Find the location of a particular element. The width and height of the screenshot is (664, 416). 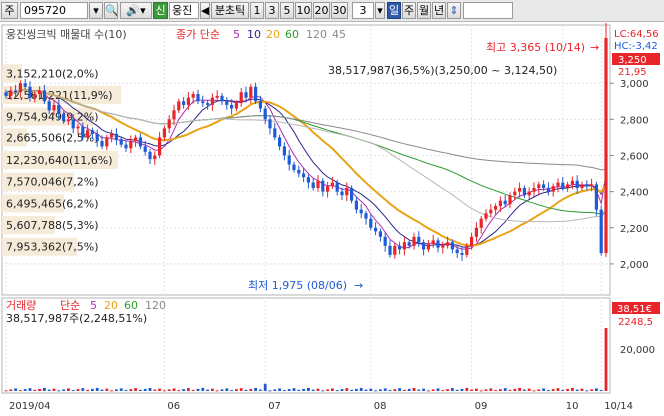

interval-1-button: 1 is located at coordinates (257, 10).